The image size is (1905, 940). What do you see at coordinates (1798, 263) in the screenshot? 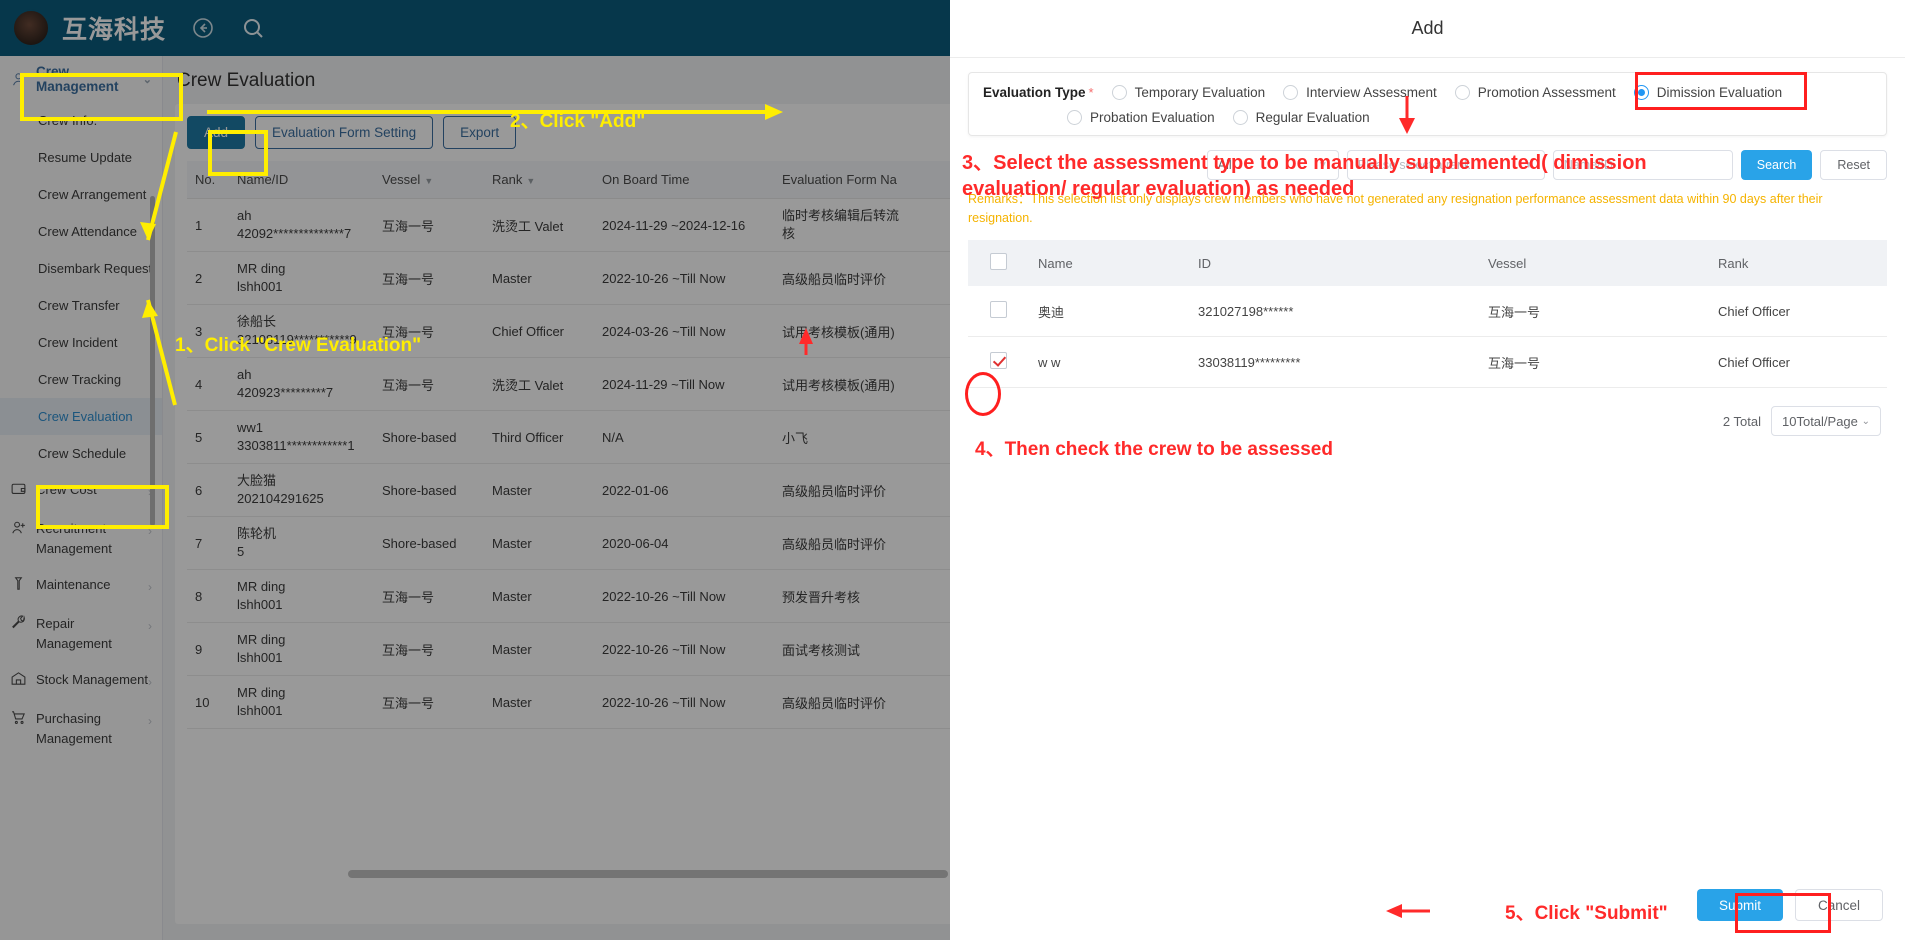
I see `column-header-rank: Rank` at bounding box center [1798, 263].